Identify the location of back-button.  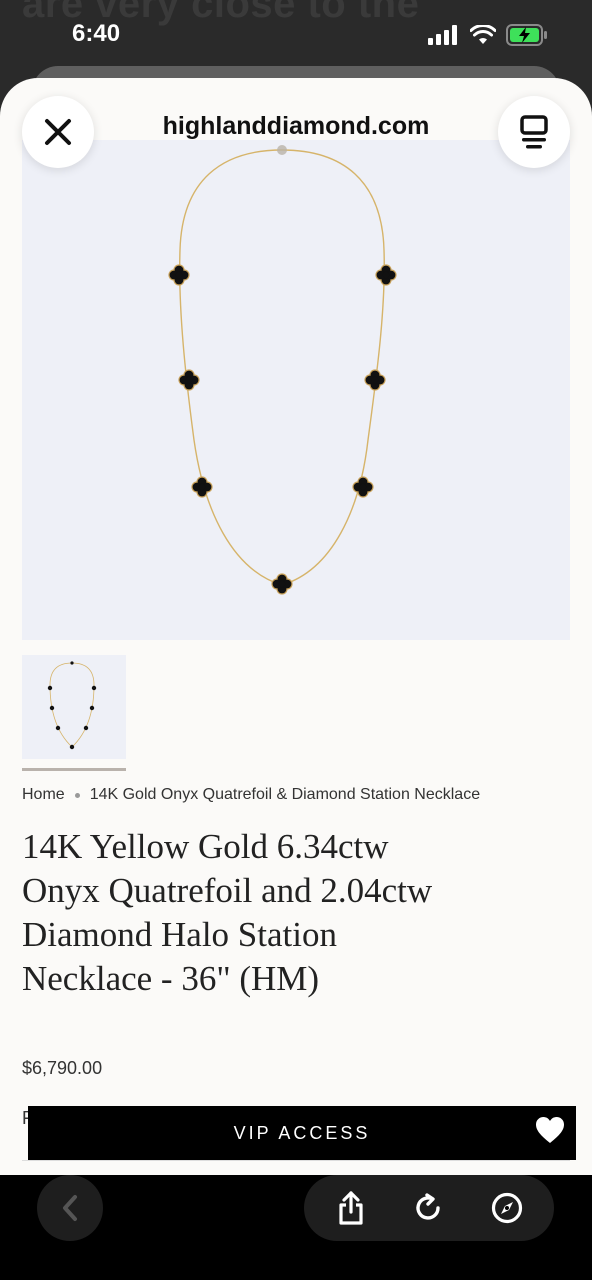
(70, 1208).